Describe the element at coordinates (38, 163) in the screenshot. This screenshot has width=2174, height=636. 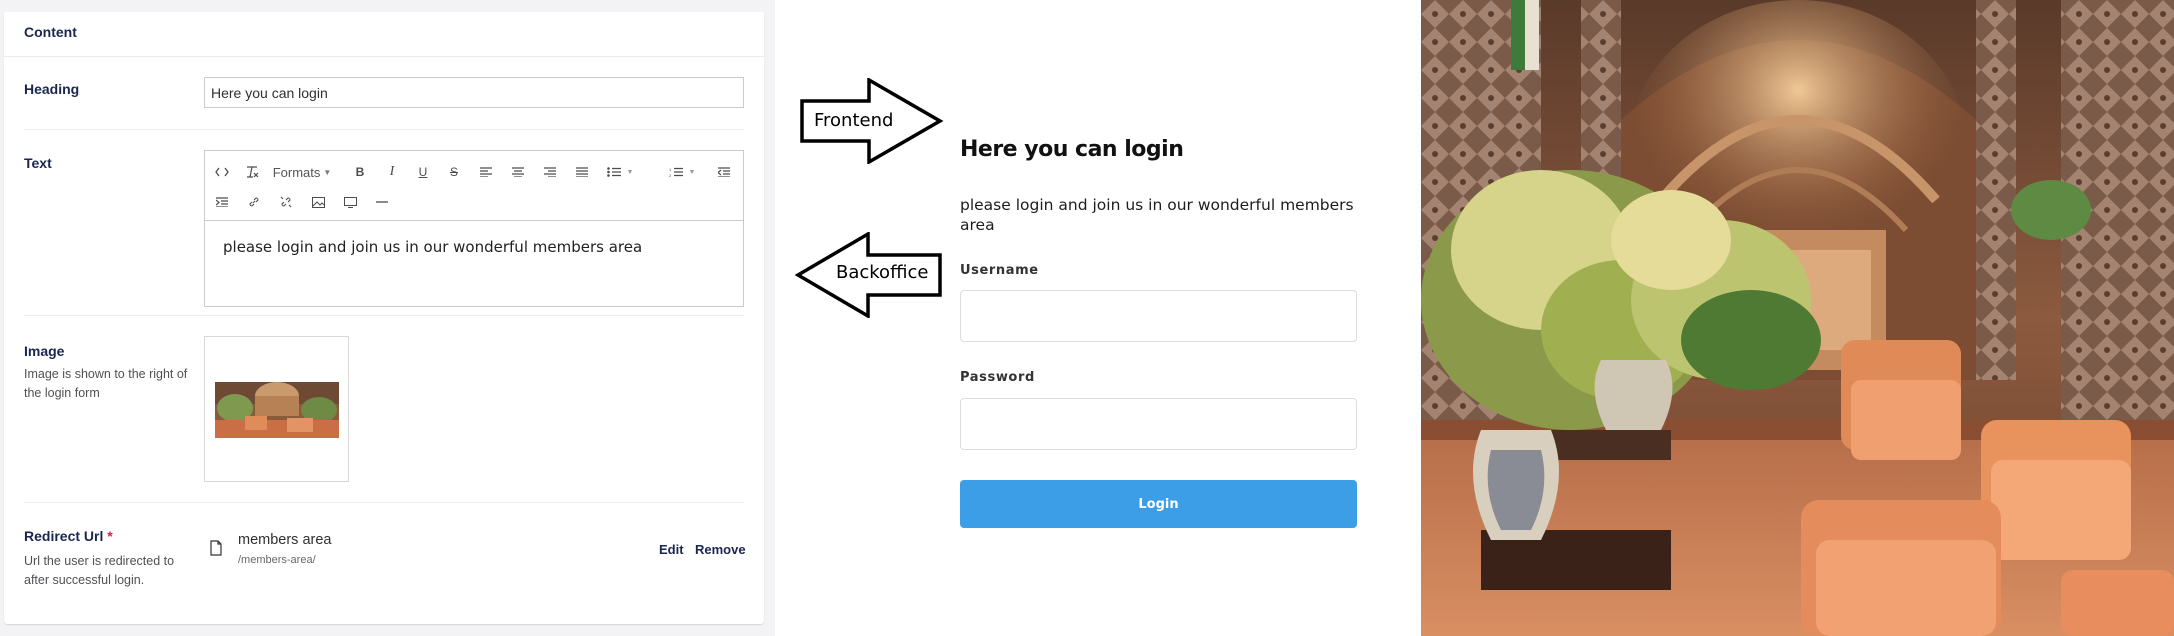
I see `text-label: Text` at that location.